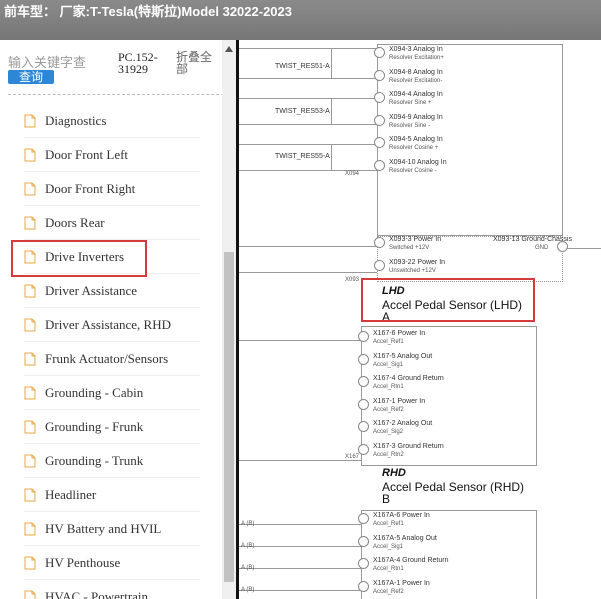  I want to click on sidebar-item: HVAC - Powertrain, so click(112, 589).